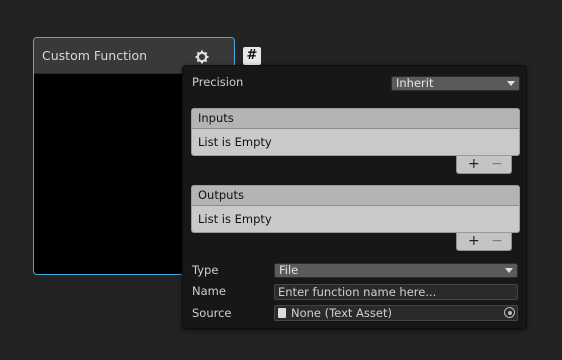 The width and height of the screenshot is (562, 360). I want to click on object-picker-icon, so click(509, 312).